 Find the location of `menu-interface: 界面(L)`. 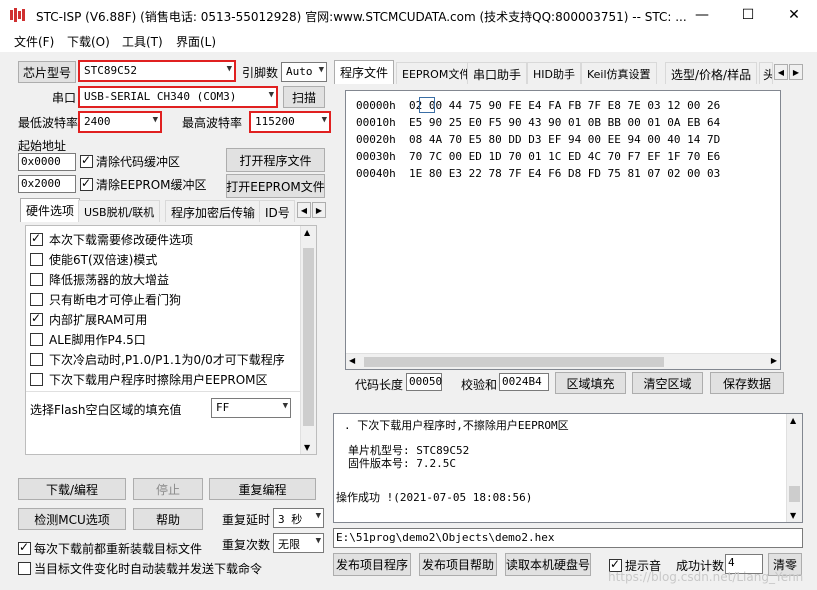

menu-interface: 界面(L) is located at coordinates (196, 41).